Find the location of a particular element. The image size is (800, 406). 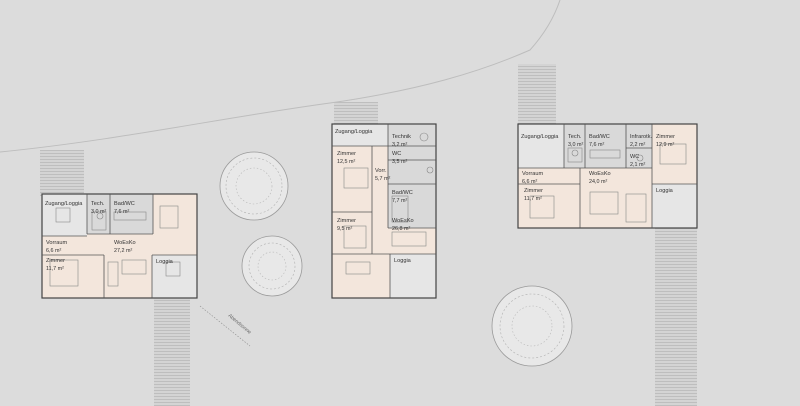

room-name: Vorr. is located at coordinates (381, 171).